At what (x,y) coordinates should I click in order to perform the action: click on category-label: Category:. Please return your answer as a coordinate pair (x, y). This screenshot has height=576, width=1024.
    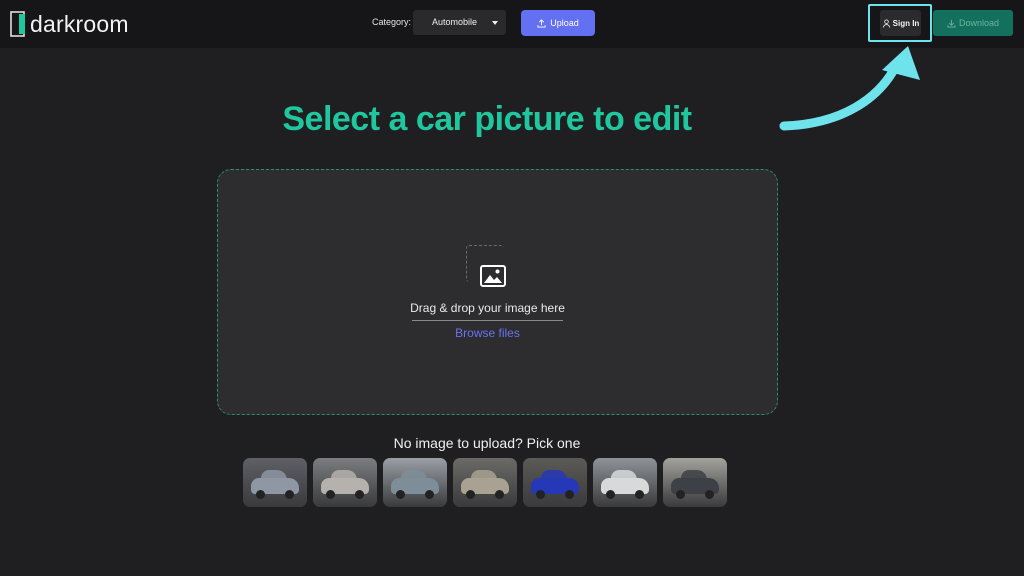
    Looking at the image, I should click on (392, 22).